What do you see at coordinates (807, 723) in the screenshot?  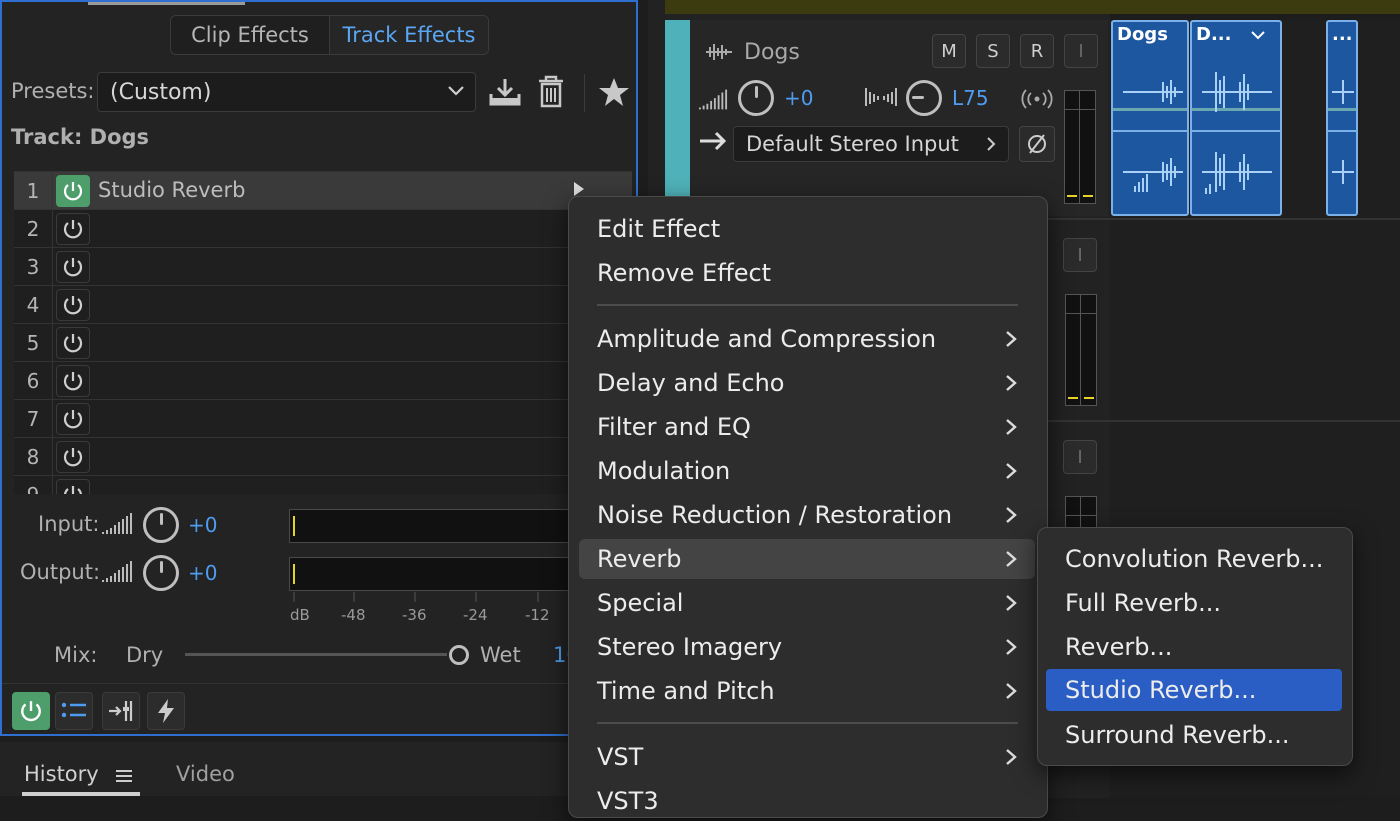 I see `menu-separator` at bounding box center [807, 723].